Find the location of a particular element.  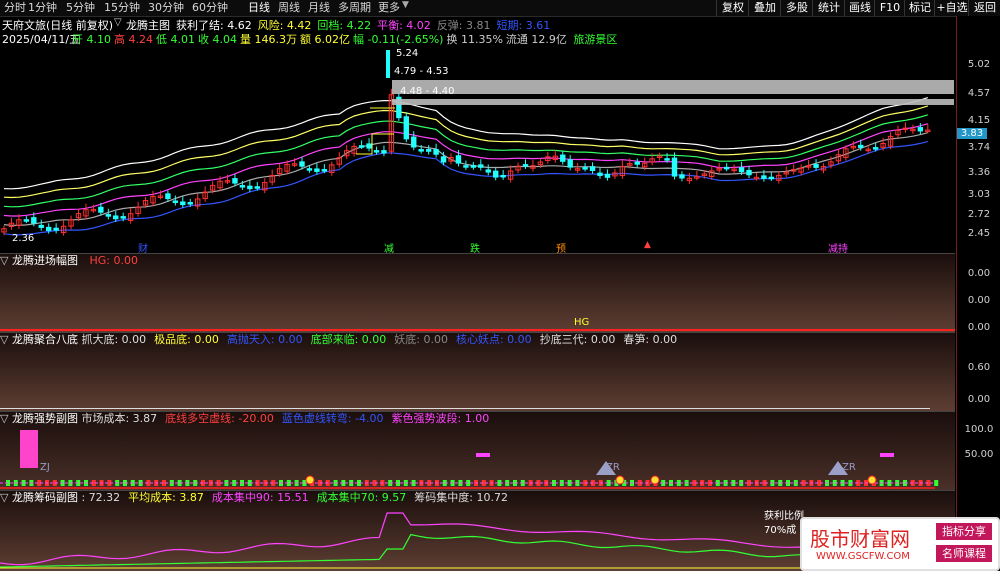

multi-stock-button: 多股 is located at coordinates (796, 8).